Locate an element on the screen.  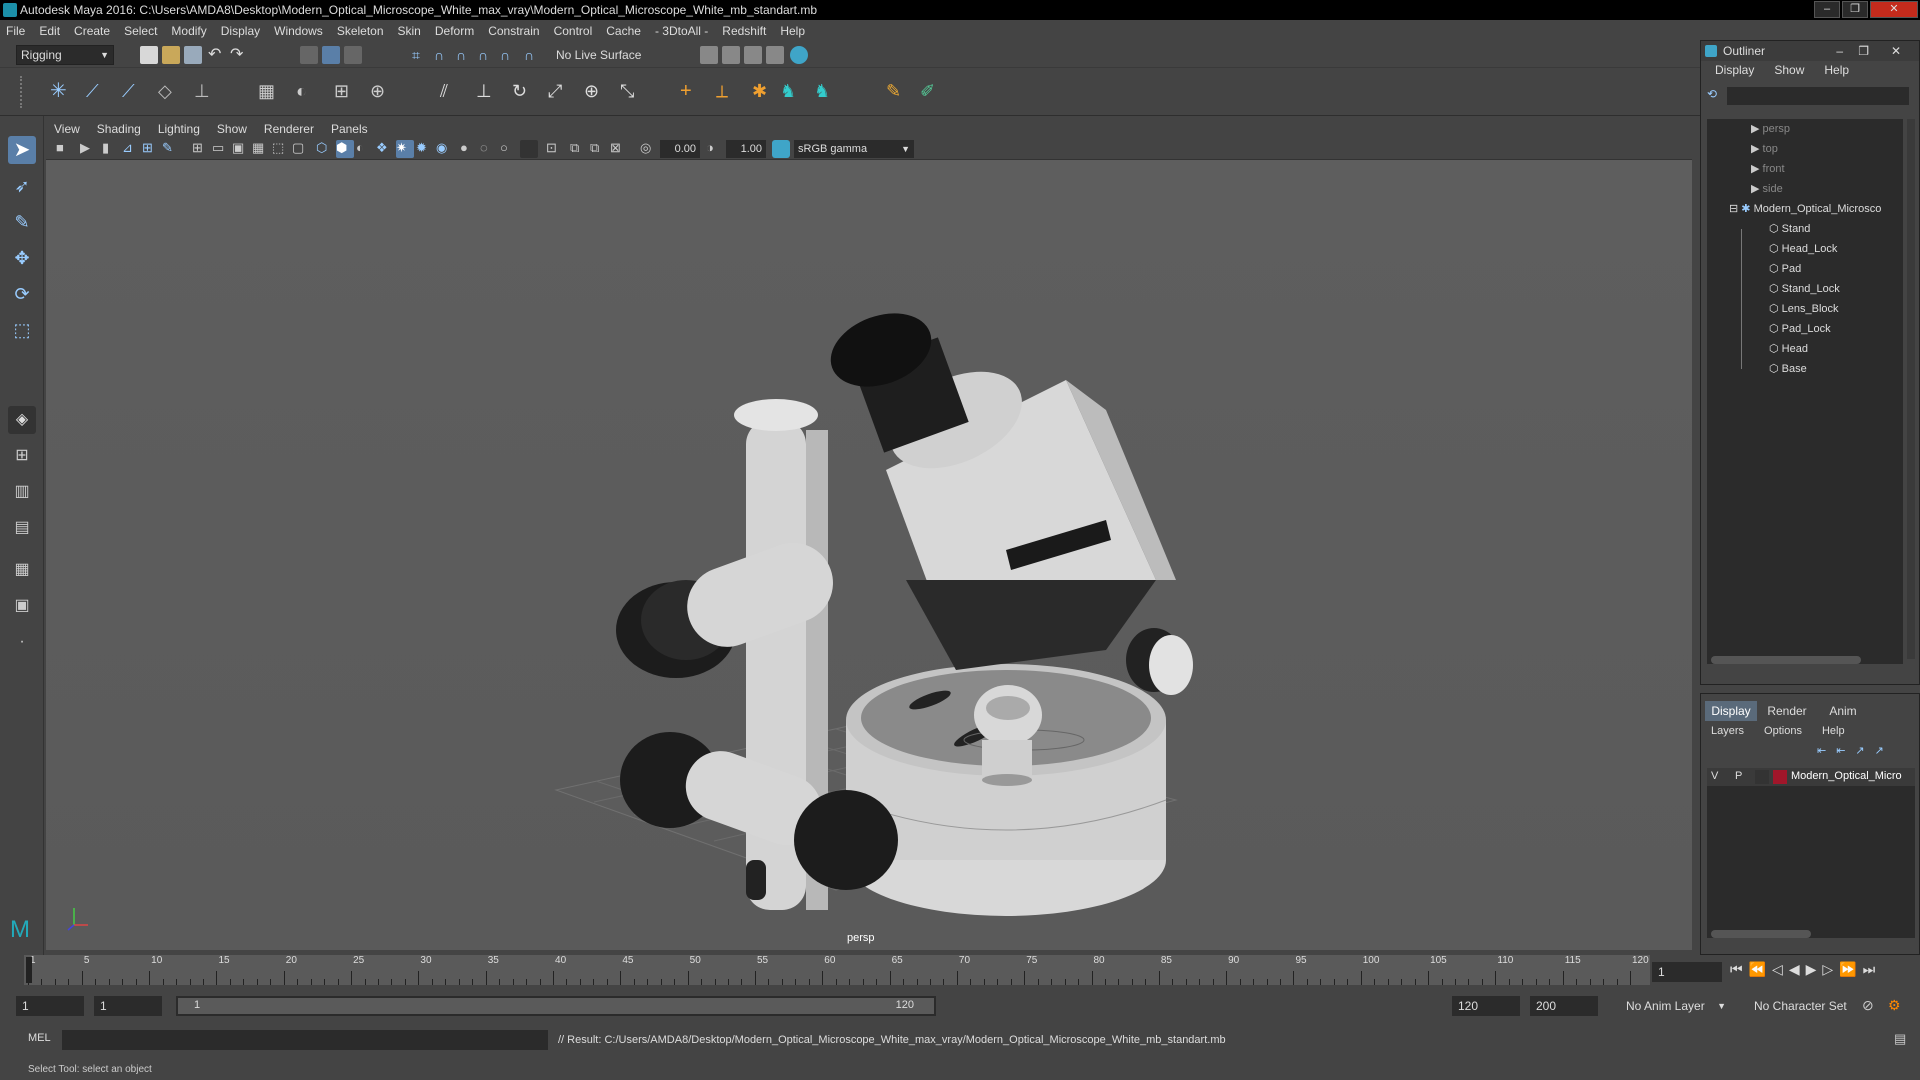
graph-persp-layout-icon: ▦ is located at coordinates (22, 570).